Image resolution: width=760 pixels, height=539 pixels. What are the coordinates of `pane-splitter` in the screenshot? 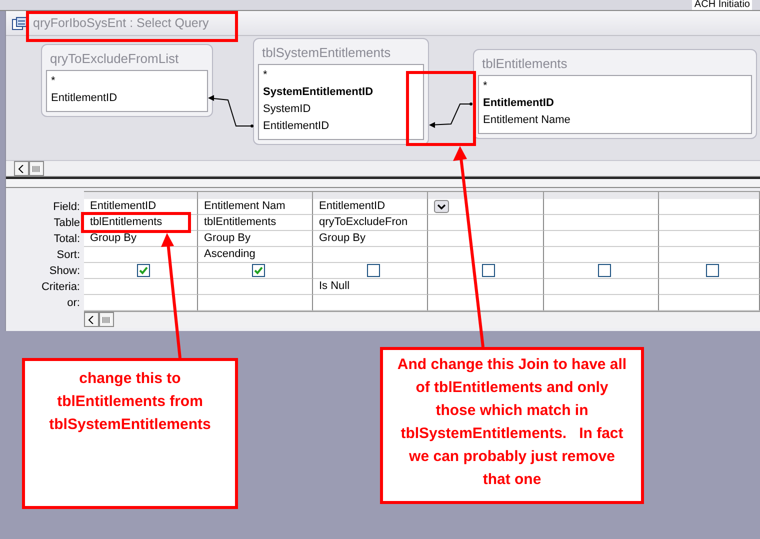 It's located at (383, 182).